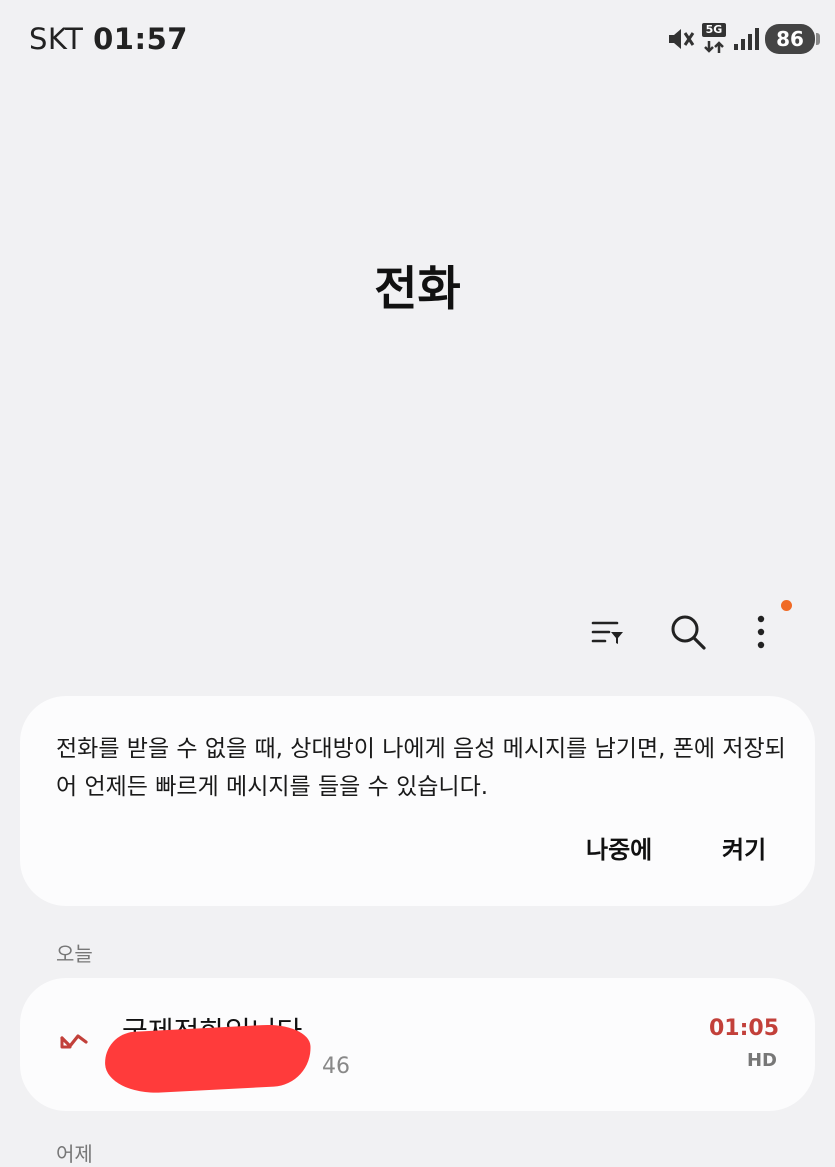 This screenshot has height=1167, width=835. I want to click on battery-level: 86, so click(790, 39).